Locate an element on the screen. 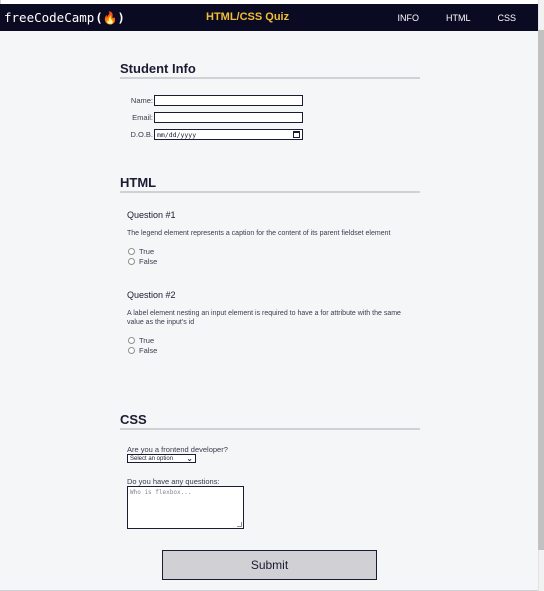 This screenshot has height=591, width=544. resize-handle-icon is located at coordinates (239, 524).